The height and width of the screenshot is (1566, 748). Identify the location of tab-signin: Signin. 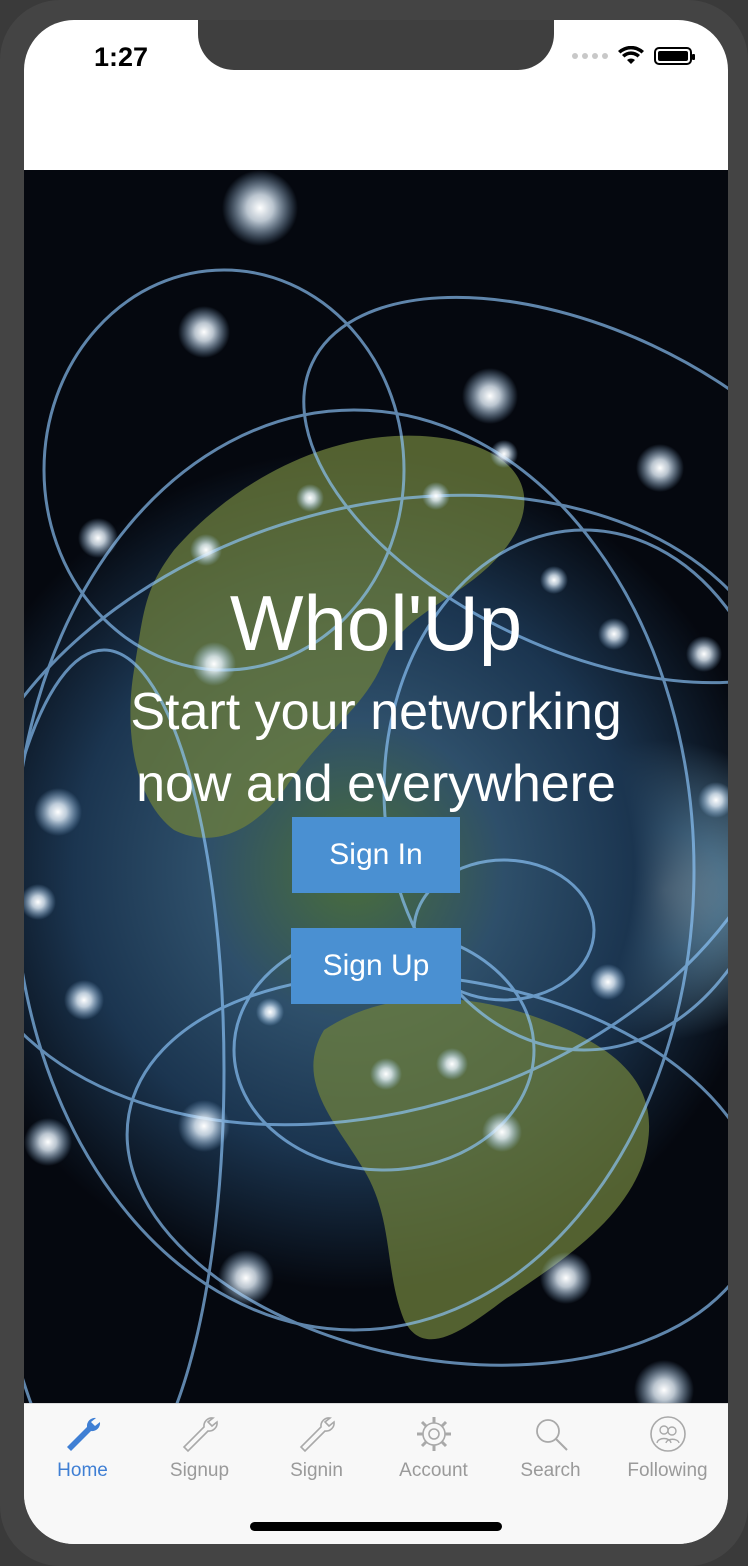
(316, 1454).